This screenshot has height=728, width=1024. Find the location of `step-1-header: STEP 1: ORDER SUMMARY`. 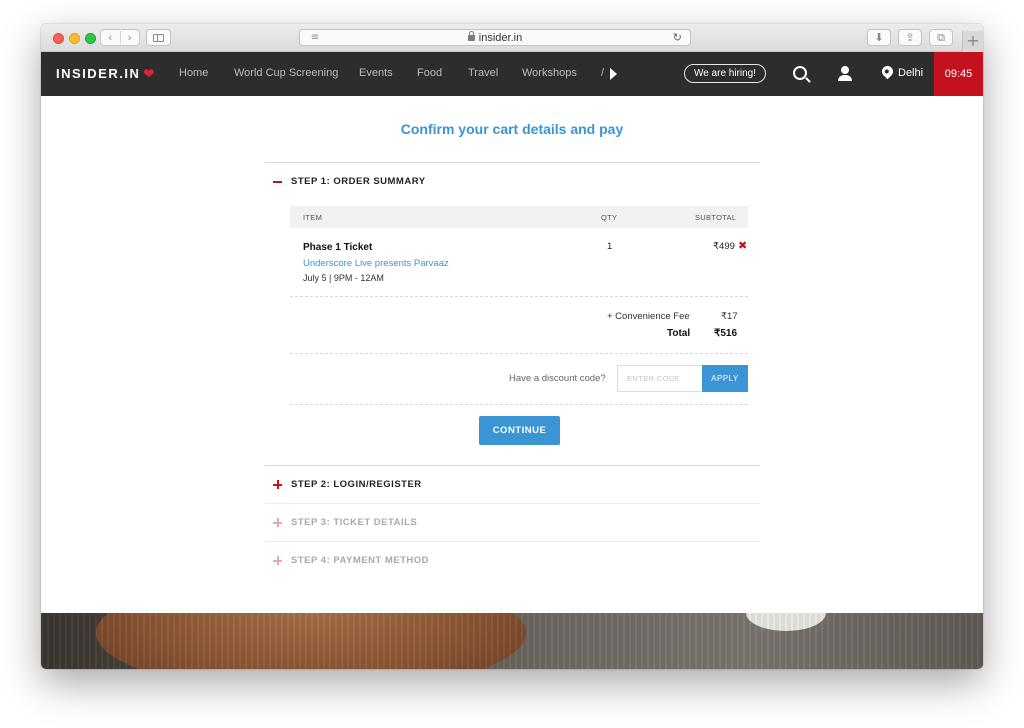

step-1-header: STEP 1: ORDER SUMMARY is located at coordinates (358, 181).